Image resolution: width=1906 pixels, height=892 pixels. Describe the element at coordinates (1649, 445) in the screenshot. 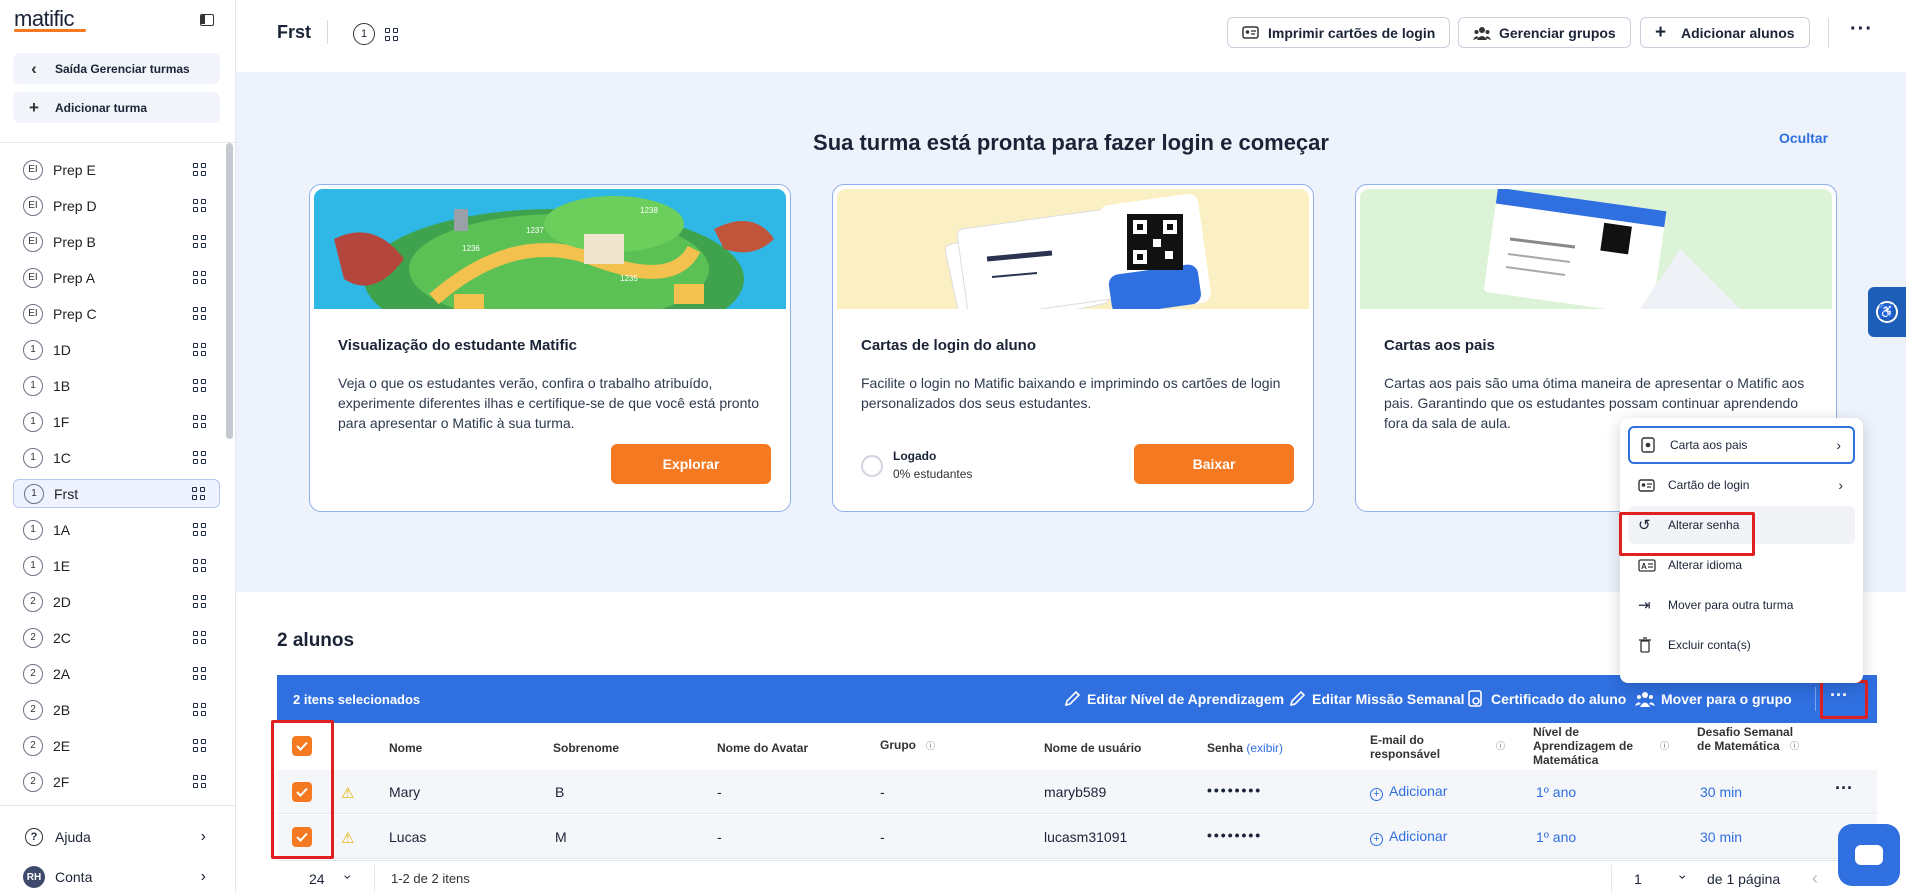

I see `letter-icon` at that location.